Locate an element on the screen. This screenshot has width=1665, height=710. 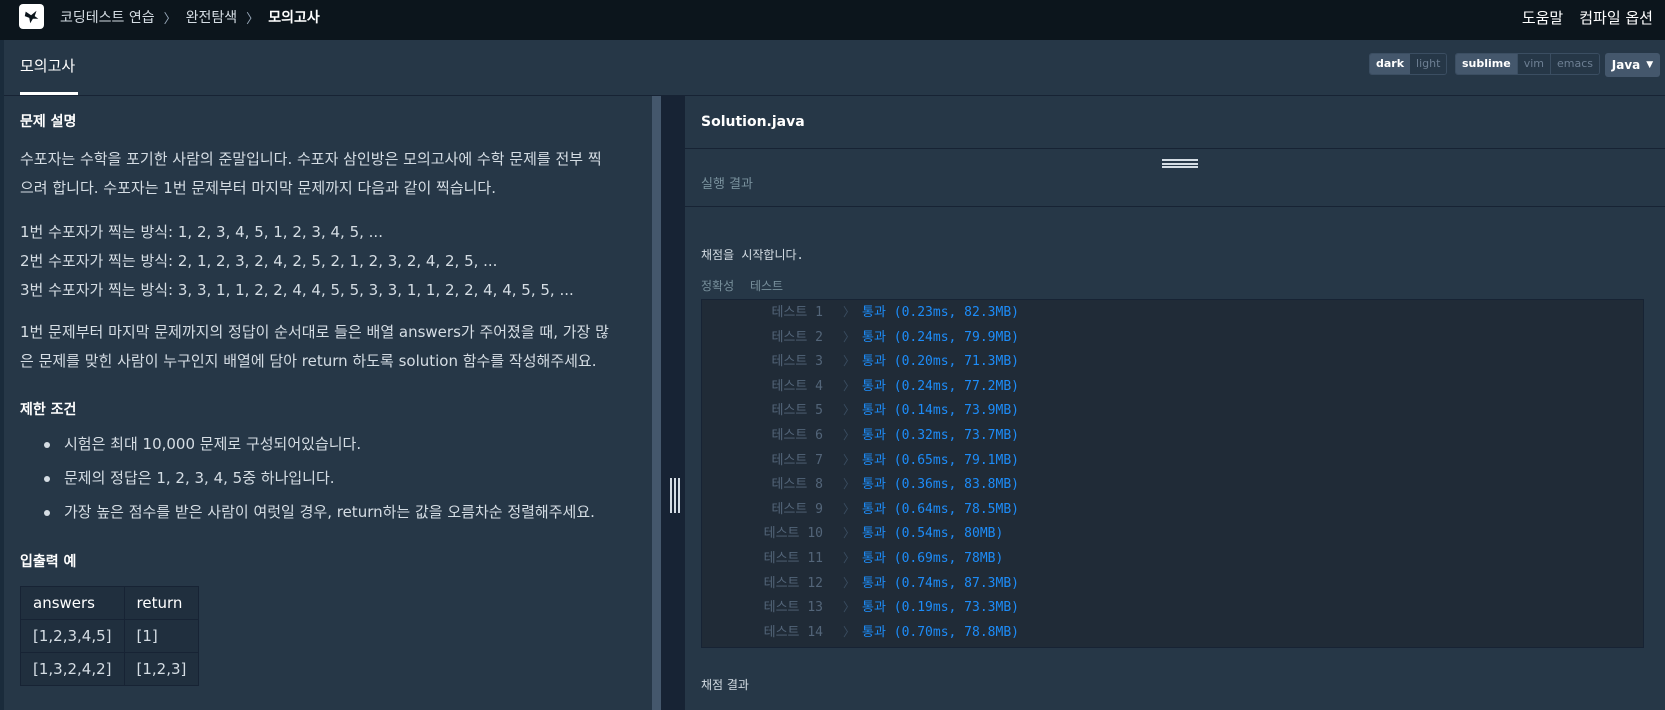
editor-emacs-button: emacs is located at coordinates (1575, 64).